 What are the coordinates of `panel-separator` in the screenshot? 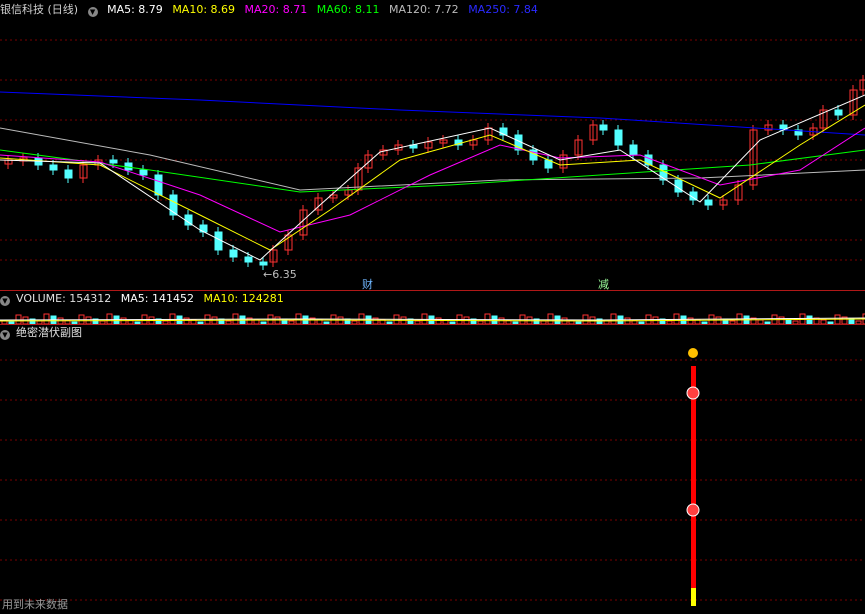 It's located at (432, 324).